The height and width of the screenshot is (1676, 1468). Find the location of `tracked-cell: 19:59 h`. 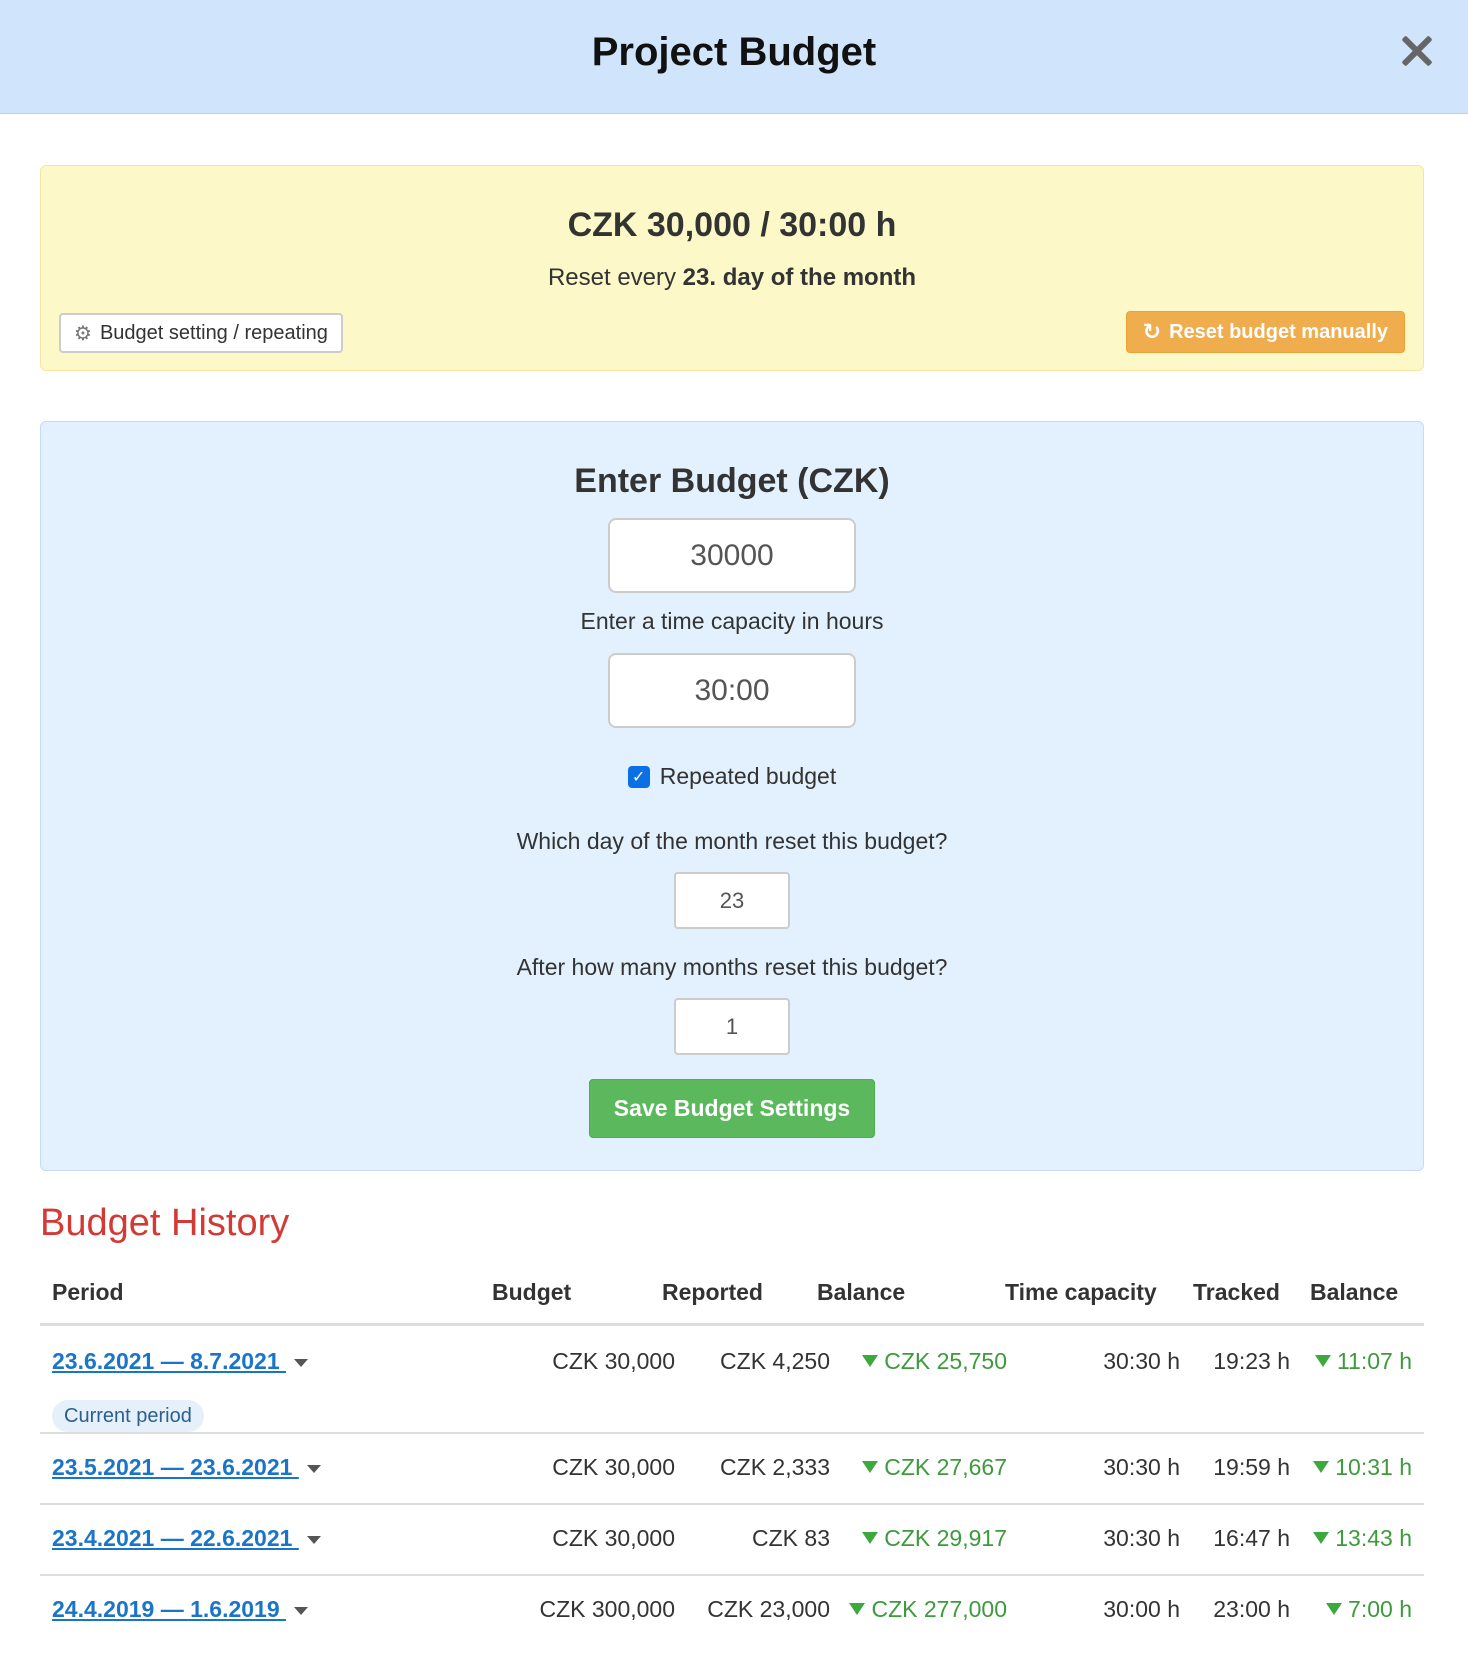

tracked-cell: 19:59 h is located at coordinates (1251, 1467).